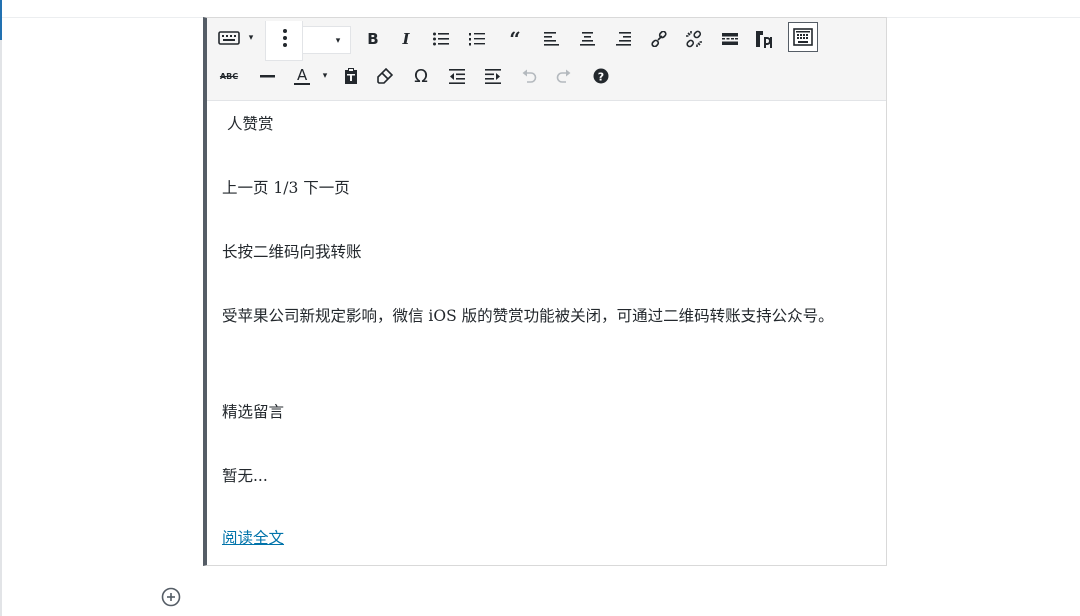 This screenshot has width=1080, height=616. I want to click on blockquote-icon: “, so click(515, 39).